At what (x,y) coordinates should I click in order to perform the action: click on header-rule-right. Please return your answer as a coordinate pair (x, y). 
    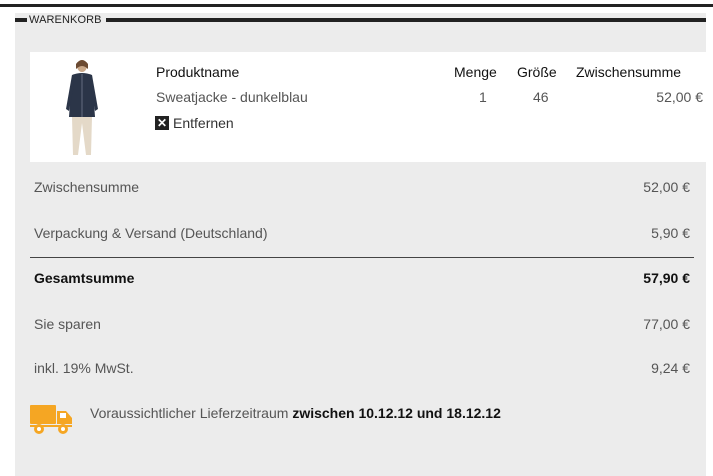
    Looking at the image, I should click on (406, 20).